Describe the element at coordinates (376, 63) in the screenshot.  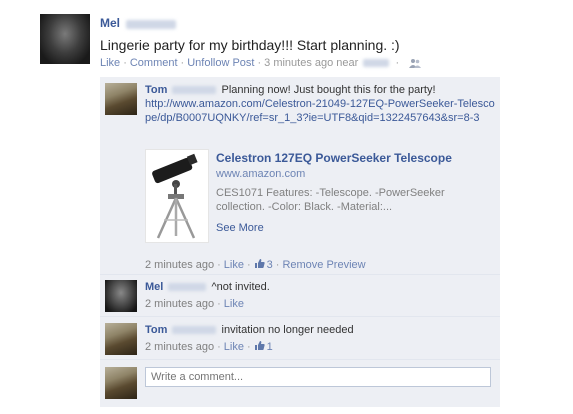
I see `redacted-location` at that location.